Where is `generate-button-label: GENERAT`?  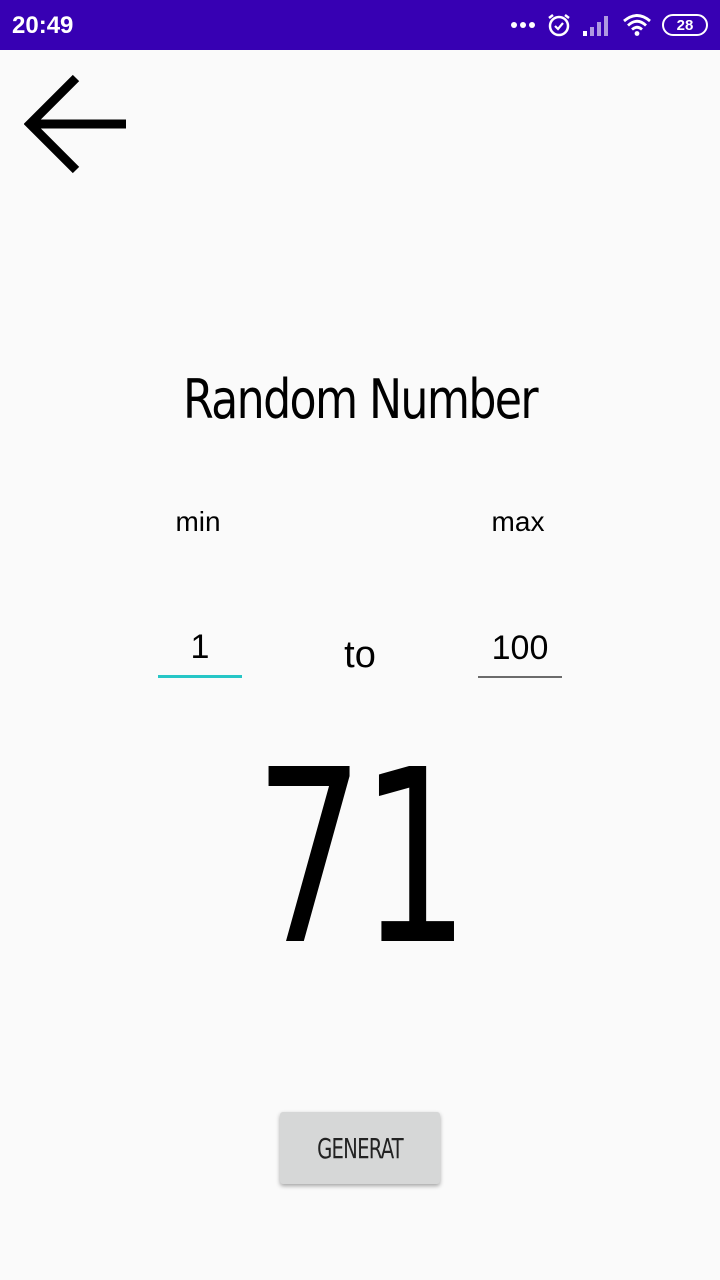 generate-button-label: GENERAT is located at coordinates (360, 1148).